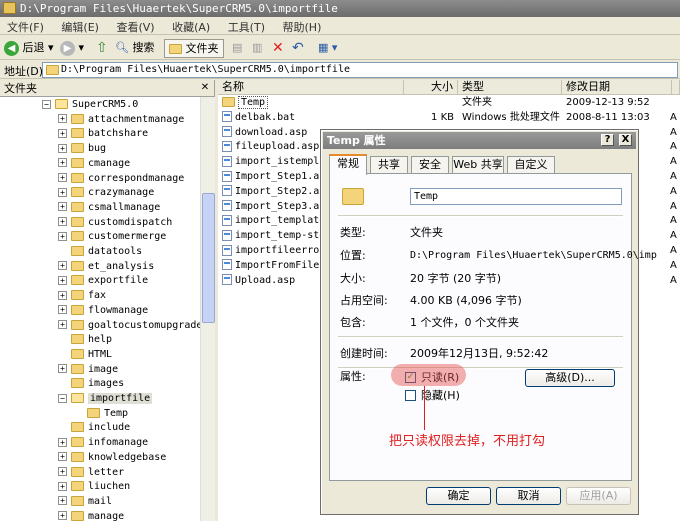 The width and height of the screenshot is (680, 521). Describe the element at coordinates (103, 311) in the screenshot. I see `tree-item: + flowmanage` at that location.